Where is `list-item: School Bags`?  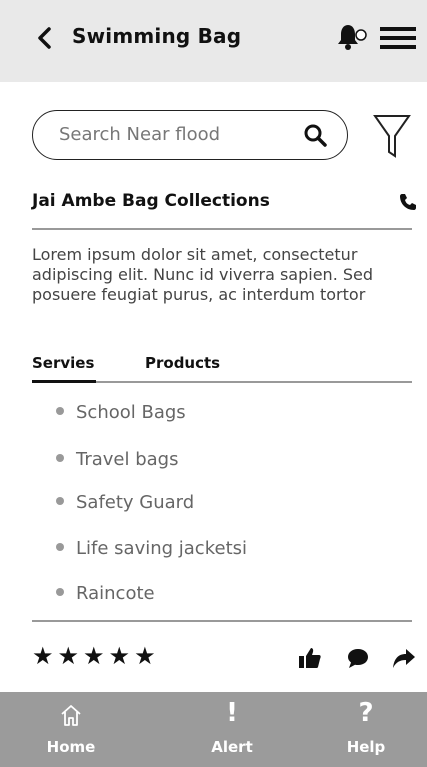 list-item: School Bags is located at coordinates (121, 412).